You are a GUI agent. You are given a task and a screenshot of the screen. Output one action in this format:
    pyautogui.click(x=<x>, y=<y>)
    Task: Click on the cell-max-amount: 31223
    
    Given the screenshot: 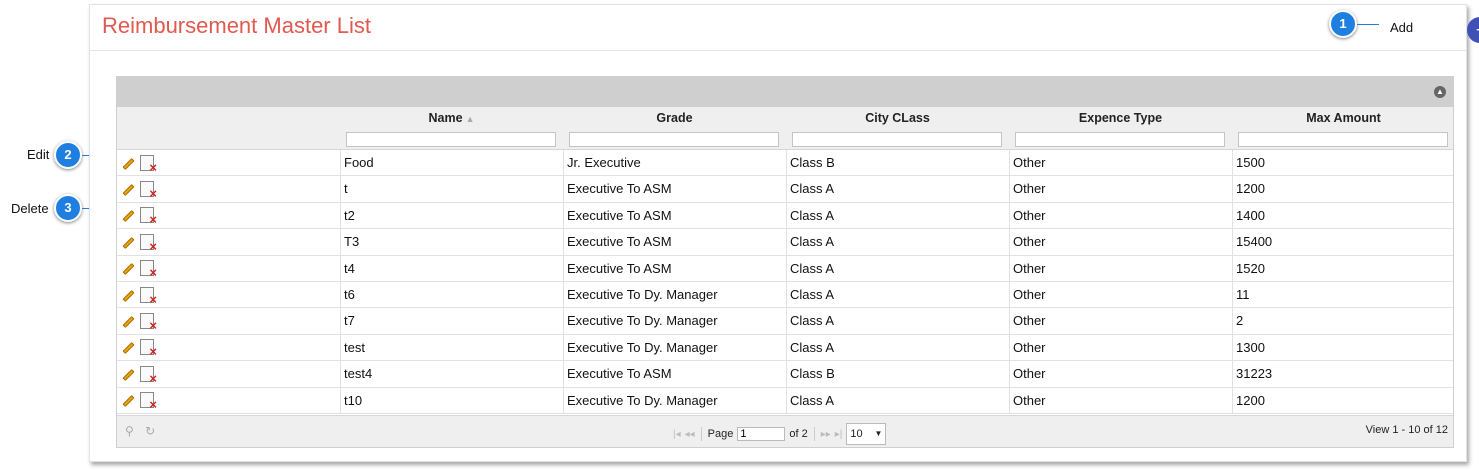 What is the action you would take?
    pyautogui.click(x=1343, y=374)
    